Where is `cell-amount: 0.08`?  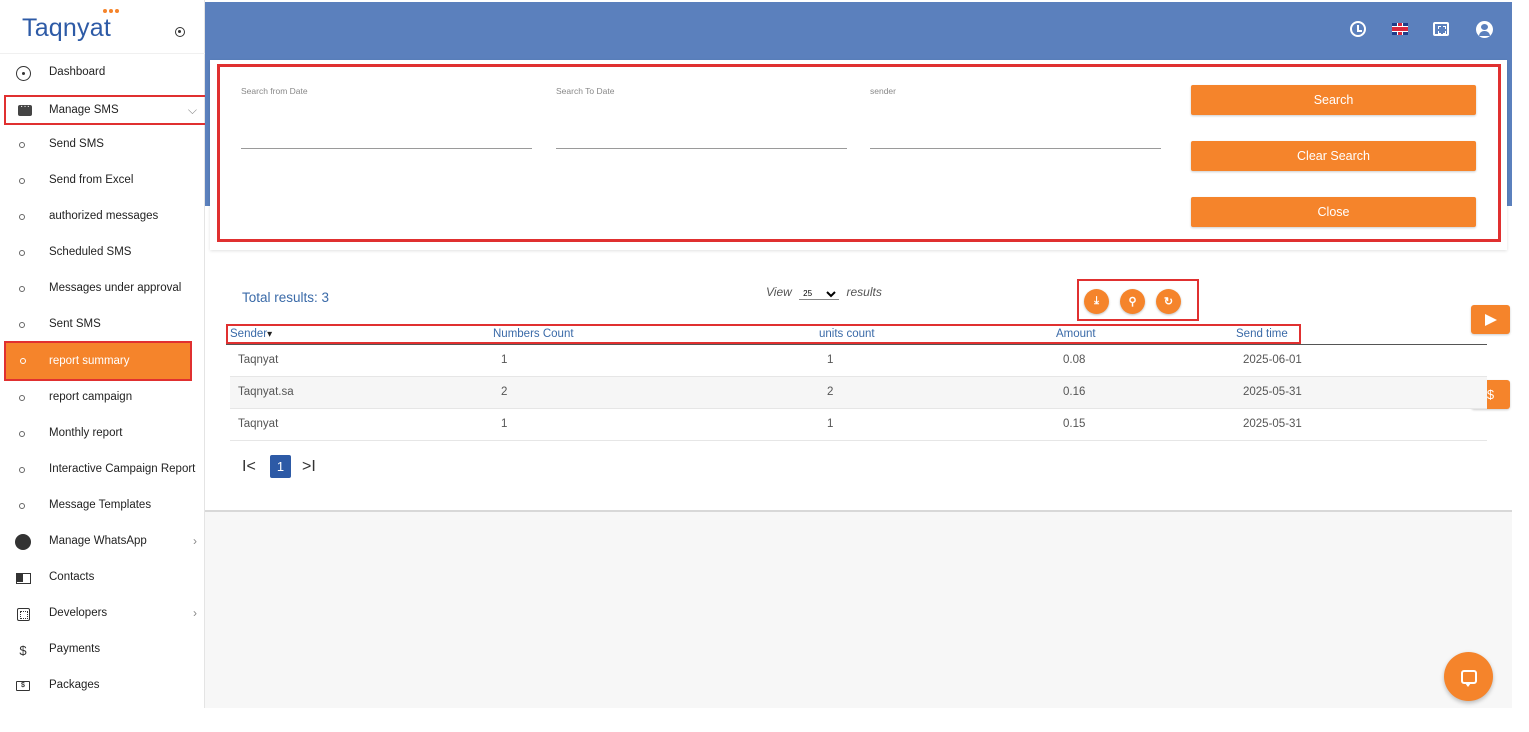 cell-amount: 0.08 is located at coordinates (1074, 360).